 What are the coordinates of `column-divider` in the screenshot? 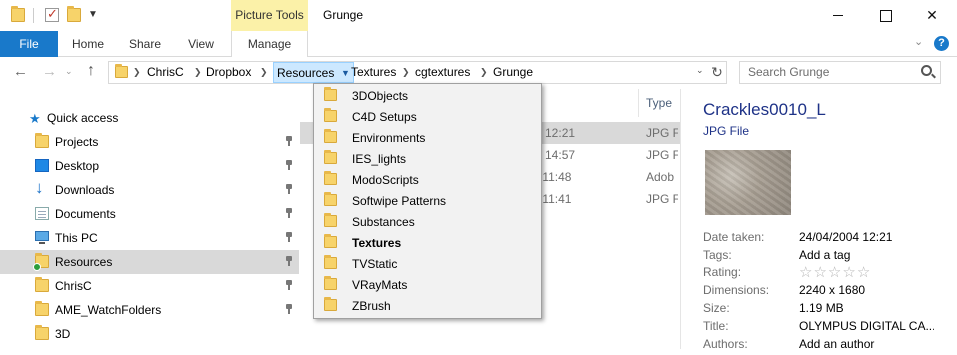 It's located at (638, 103).